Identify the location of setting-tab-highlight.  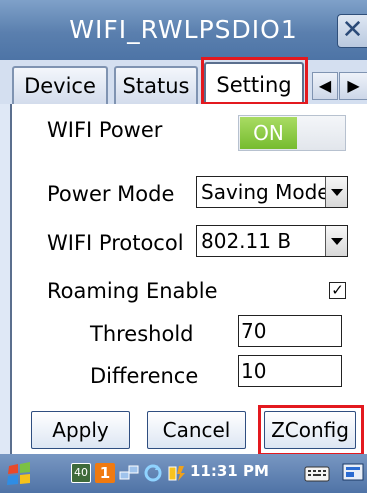
(254, 81).